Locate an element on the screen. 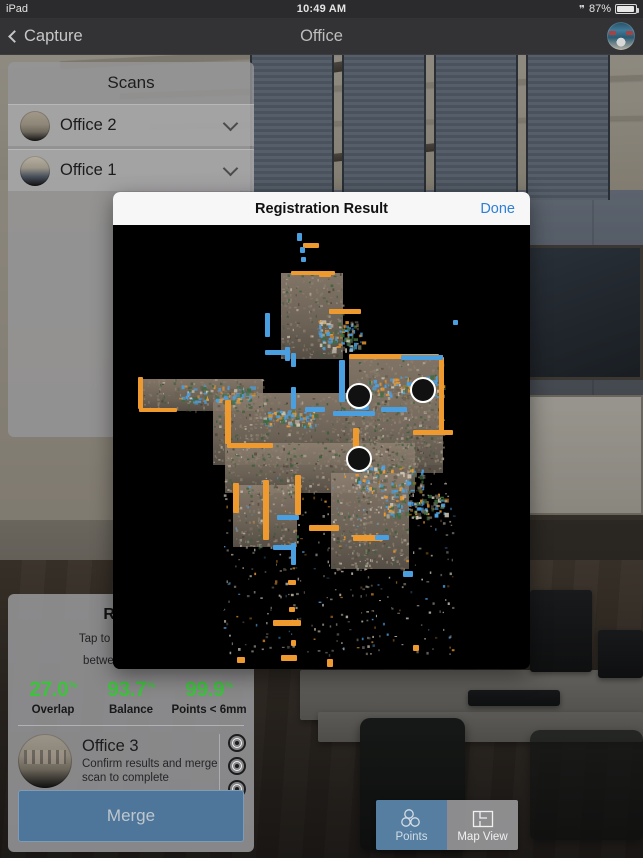 This screenshot has width=643, height=858. stat-overlap: 27.0% Overlap is located at coordinates (53, 697).